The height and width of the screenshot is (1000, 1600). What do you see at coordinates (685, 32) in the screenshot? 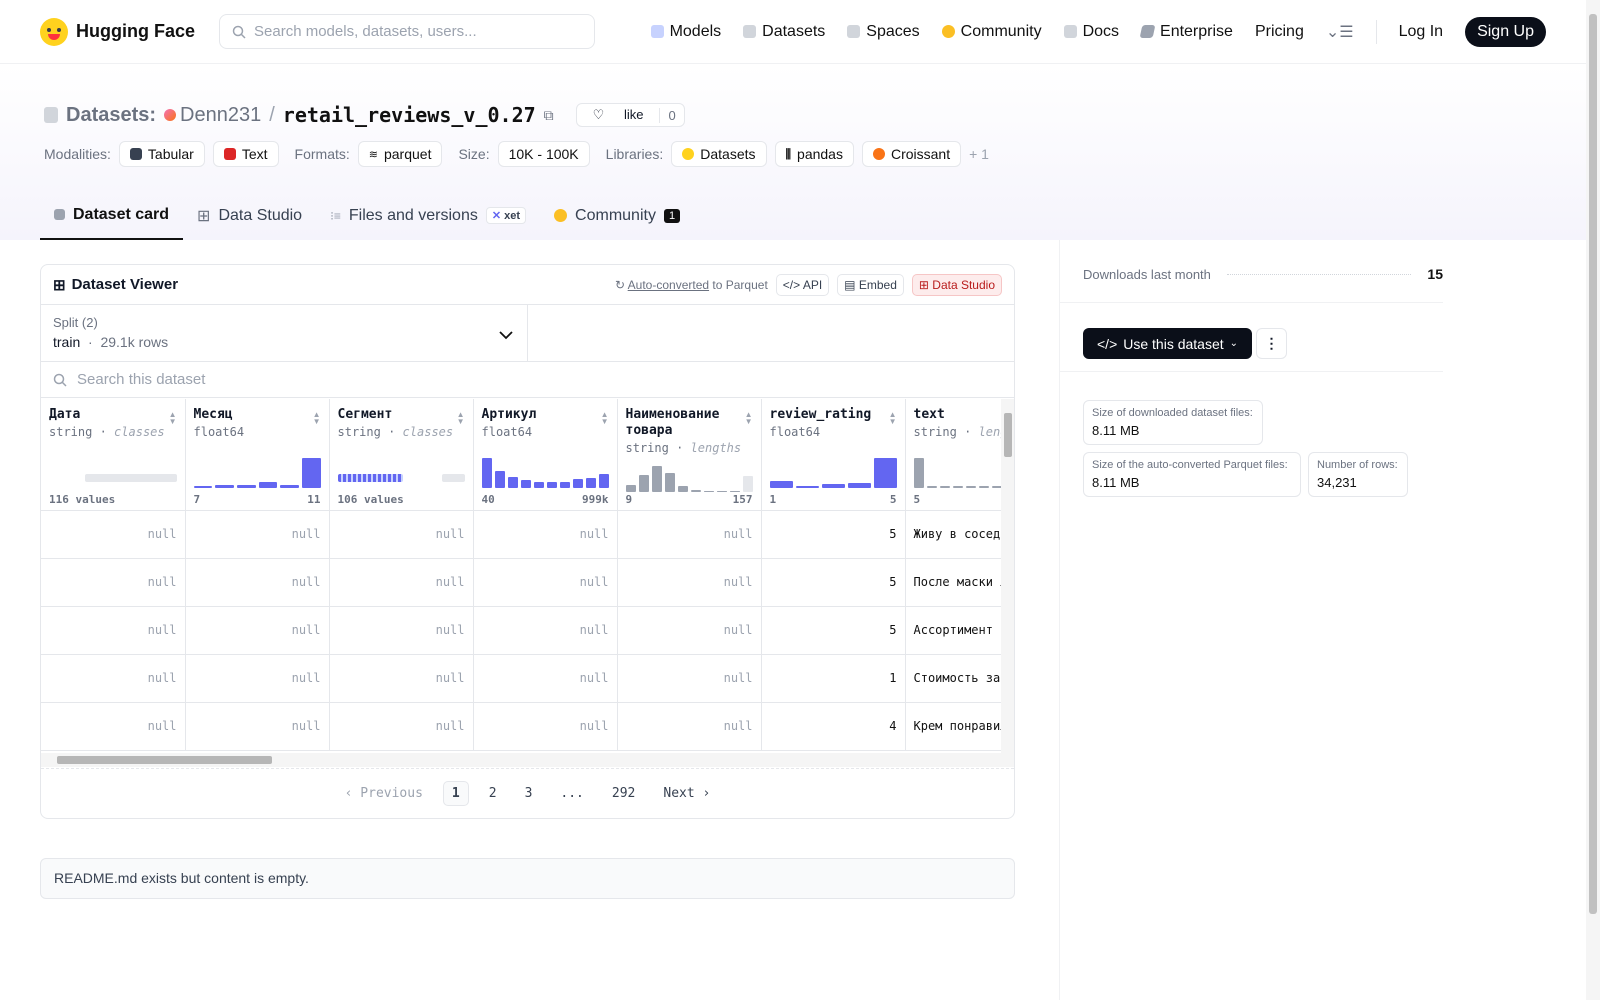
I see `nav-models: Models` at bounding box center [685, 32].